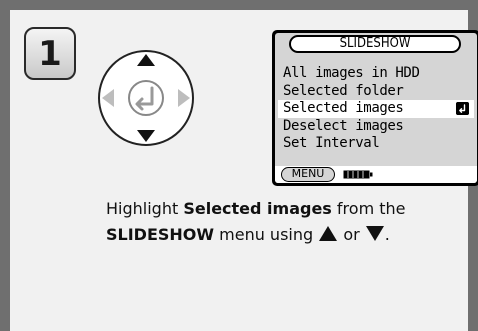 This screenshot has height=331, width=478. What do you see at coordinates (374, 233) in the screenshot?
I see `down-triangle-icon` at bounding box center [374, 233].